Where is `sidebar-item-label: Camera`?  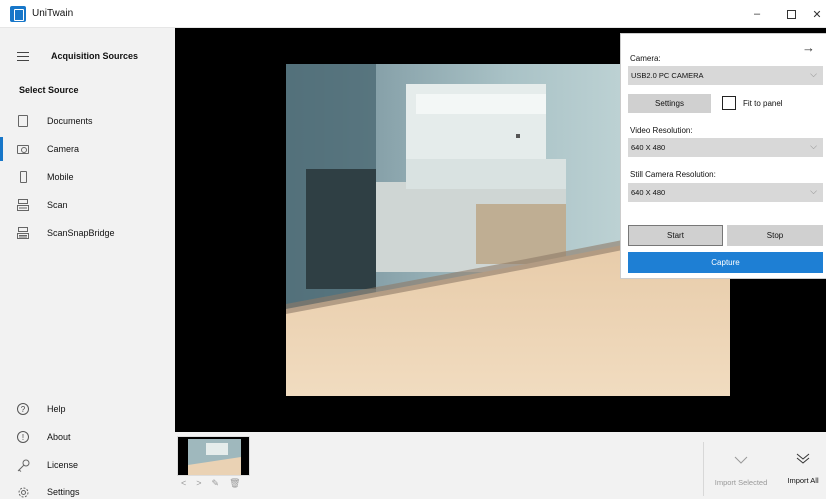 sidebar-item-label: Camera is located at coordinates (63, 149).